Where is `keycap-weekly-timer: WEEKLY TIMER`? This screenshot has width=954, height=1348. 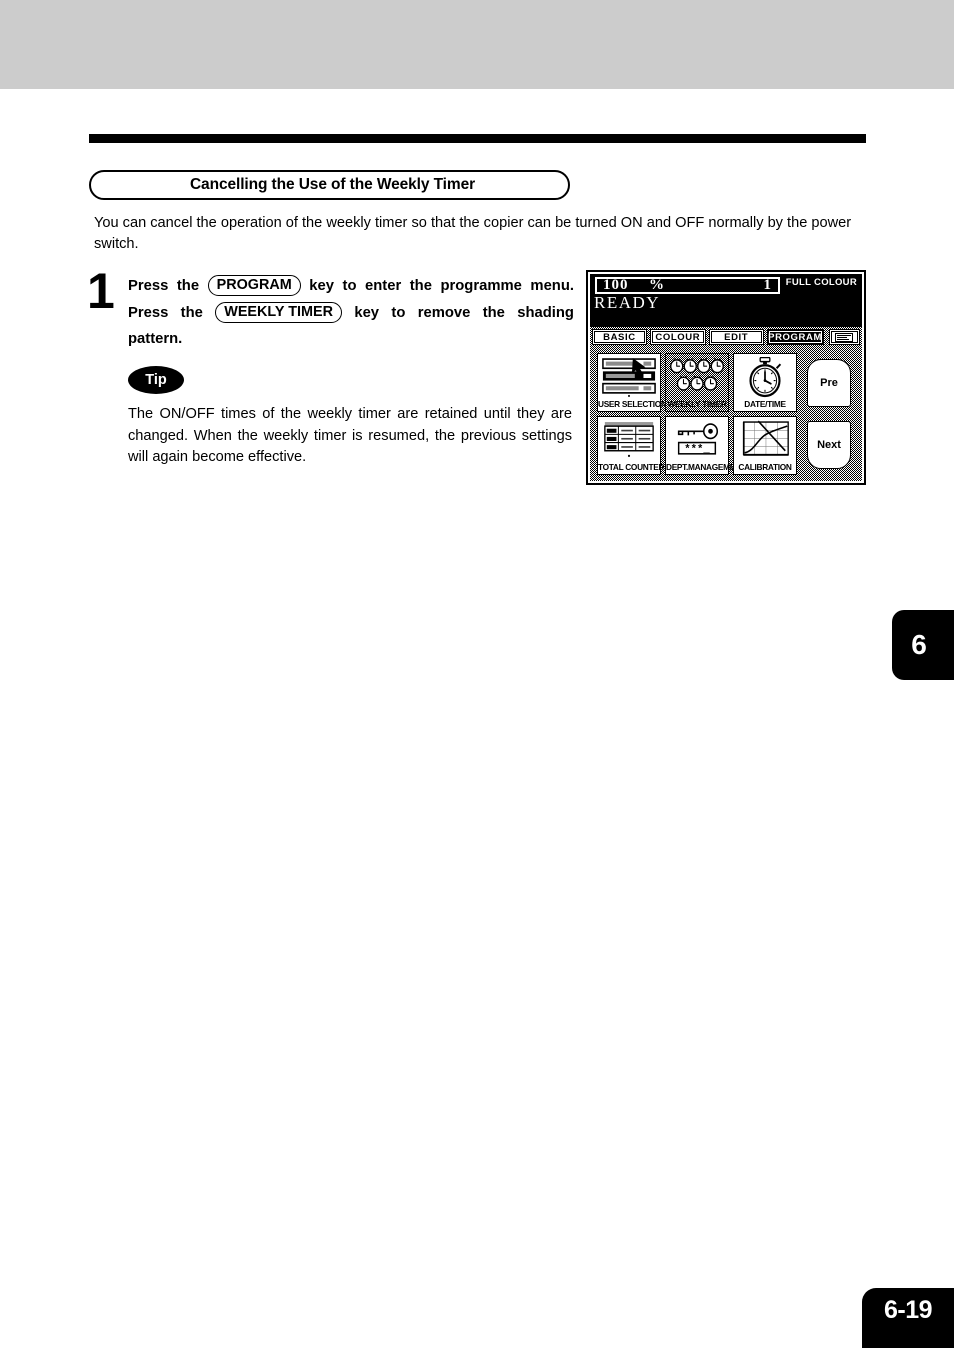
keycap-weekly-timer: WEEKLY TIMER is located at coordinates (278, 312).